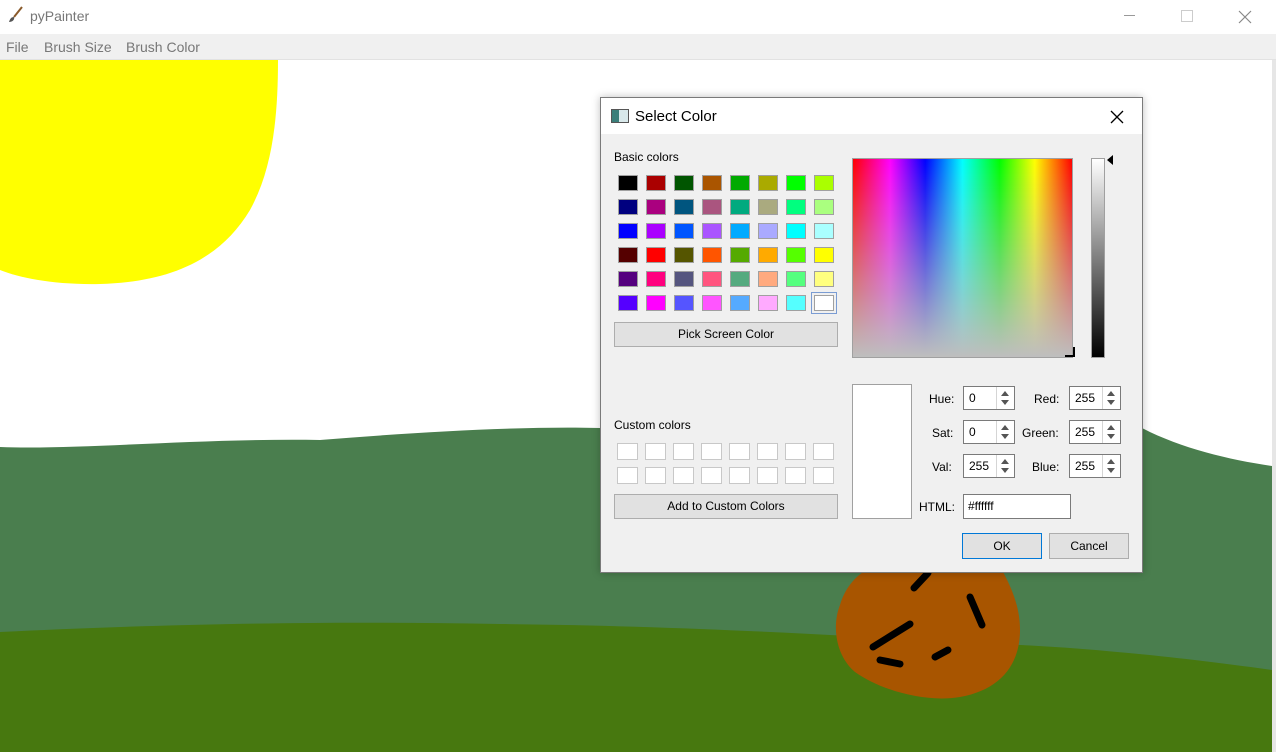 This screenshot has height=752, width=1276. Describe the element at coordinates (1117, 117) in the screenshot. I see `dialog-close-icon` at that location.